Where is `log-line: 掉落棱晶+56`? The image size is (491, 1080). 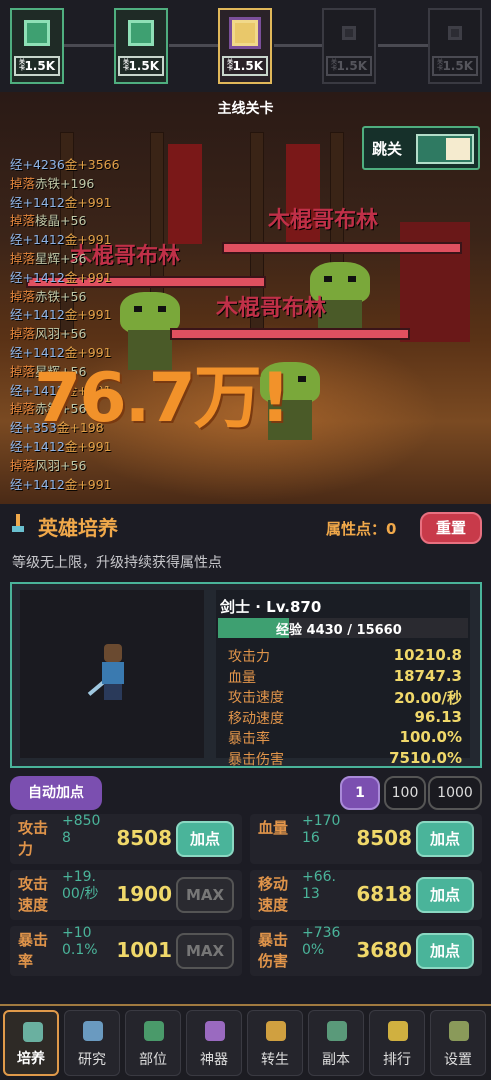
log-line: 掉落棱晶+56 is located at coordinates (48, 221).